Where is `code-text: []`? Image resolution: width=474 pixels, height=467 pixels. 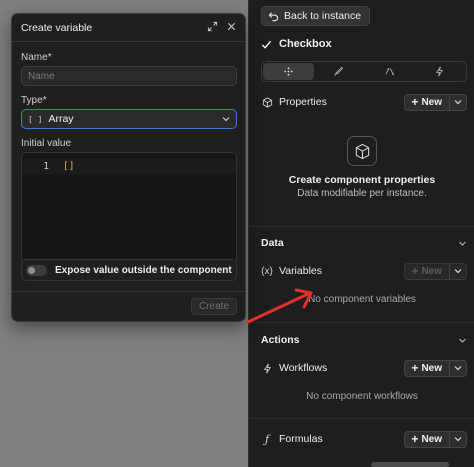 code-text: [] is located at coordinates (69, 166).